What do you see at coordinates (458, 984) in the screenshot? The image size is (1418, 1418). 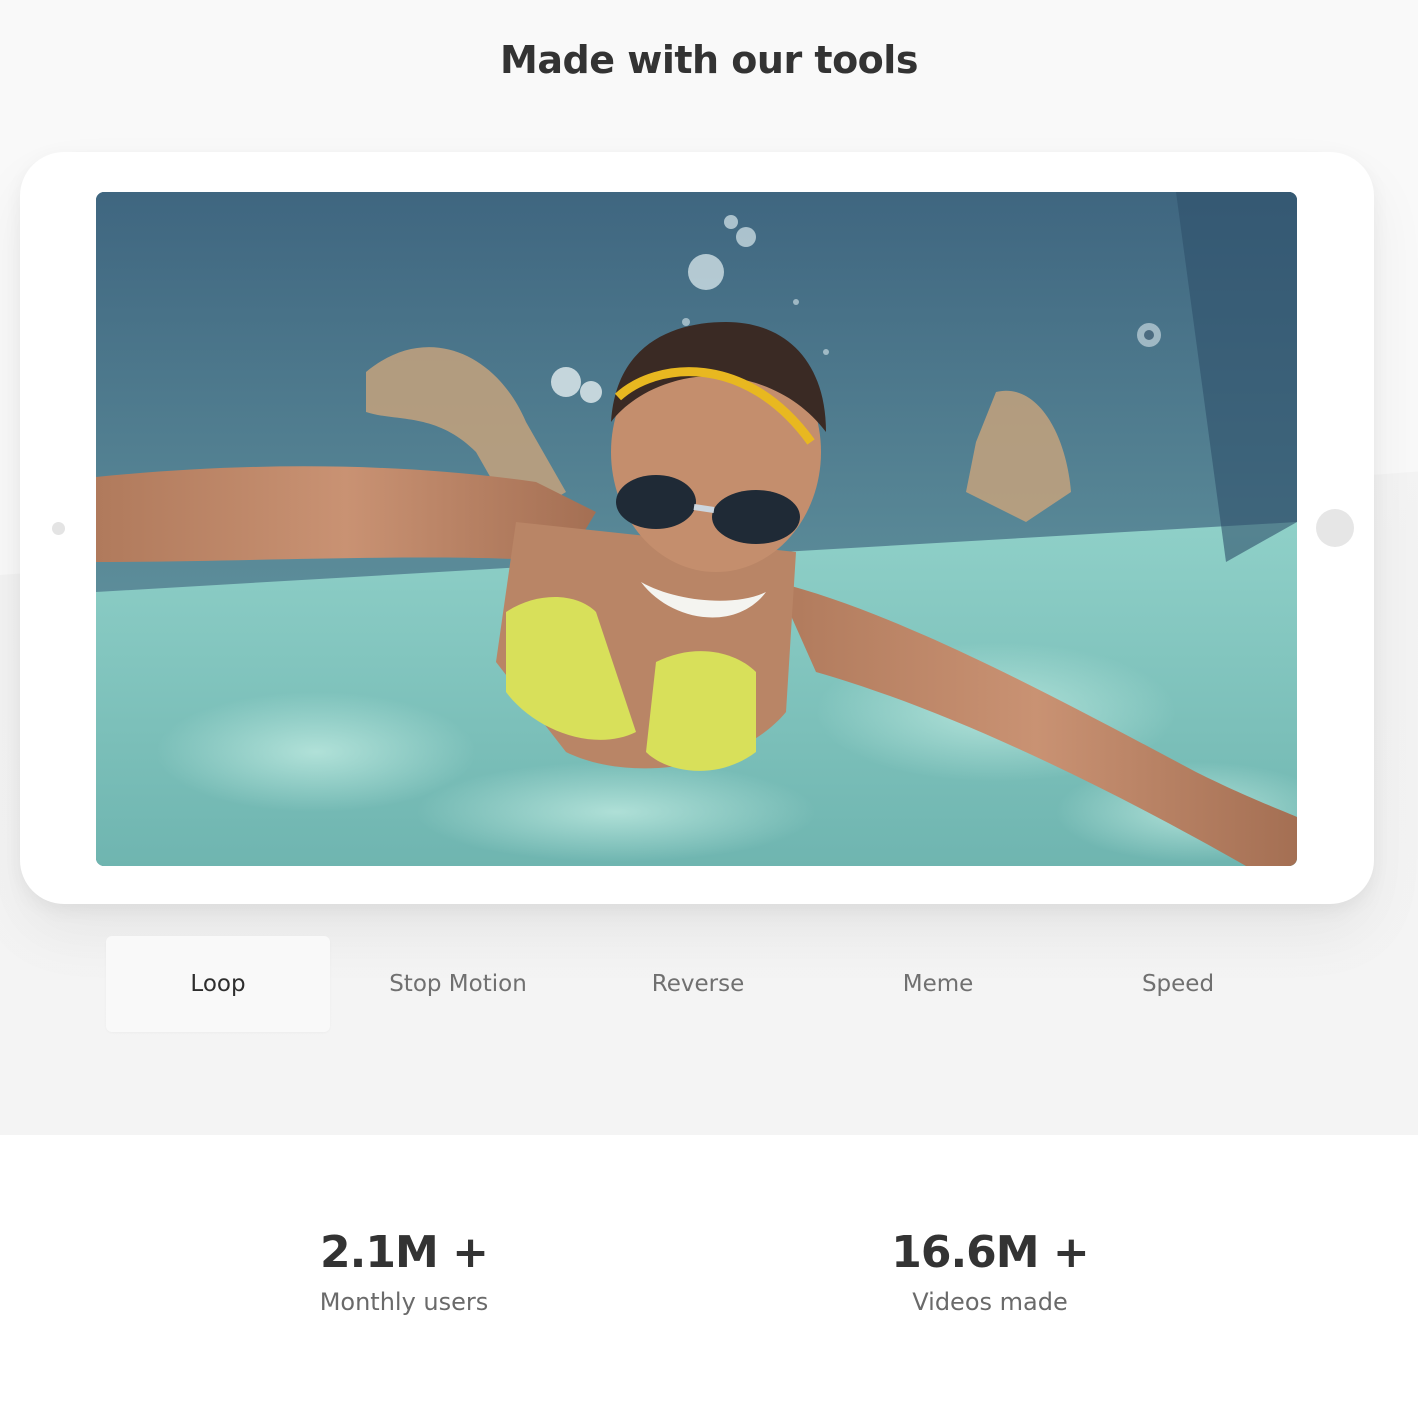 I see `tab-stop-motion: Stop Motion` at bounding box center [458, 984].